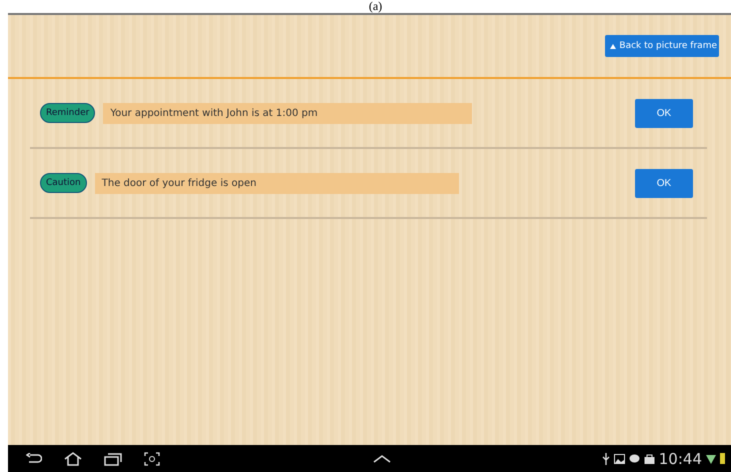 Image resolution: width=731 pixels, height=472 pixels. Describe the element at coordinates (613, 46) in the screenshot. I see `caret-icon` at that location.